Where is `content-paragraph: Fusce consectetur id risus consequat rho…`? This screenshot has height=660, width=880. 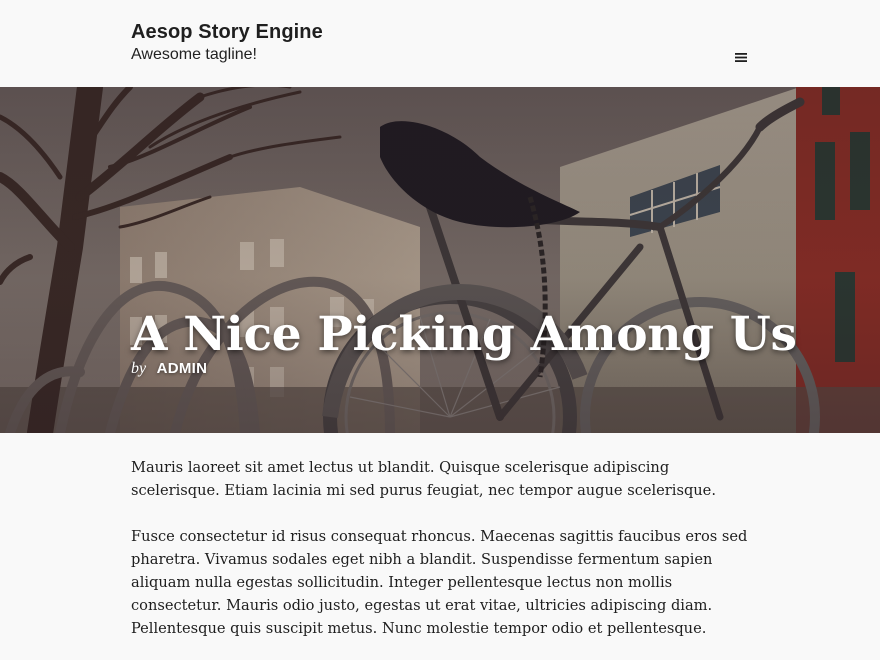 content-paragraph: Fusce consectetur id risus consequat rho… is located at coordinates (439, 582).